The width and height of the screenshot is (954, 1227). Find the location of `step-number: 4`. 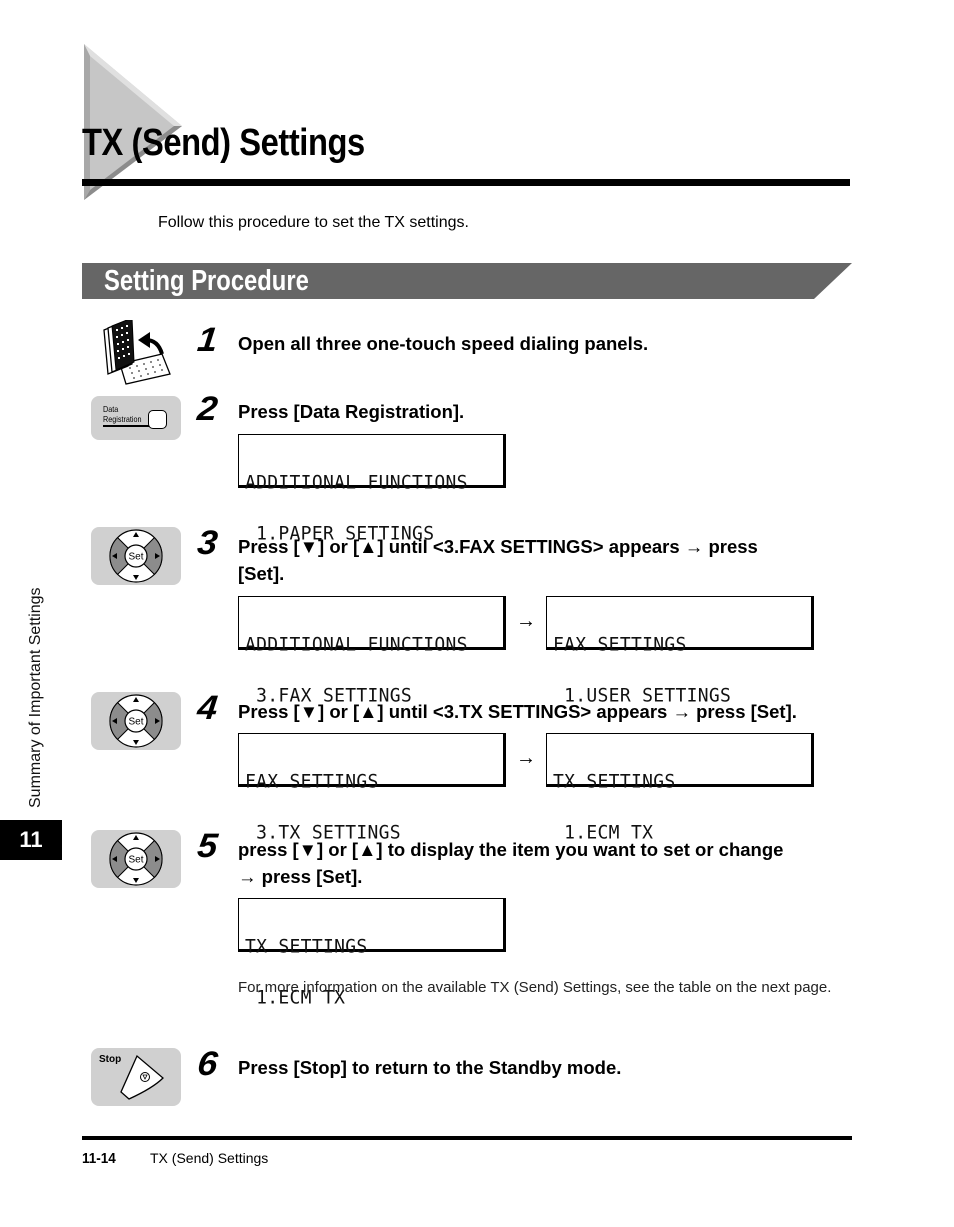

step-number: 4 is located at coordinates (207, 708).